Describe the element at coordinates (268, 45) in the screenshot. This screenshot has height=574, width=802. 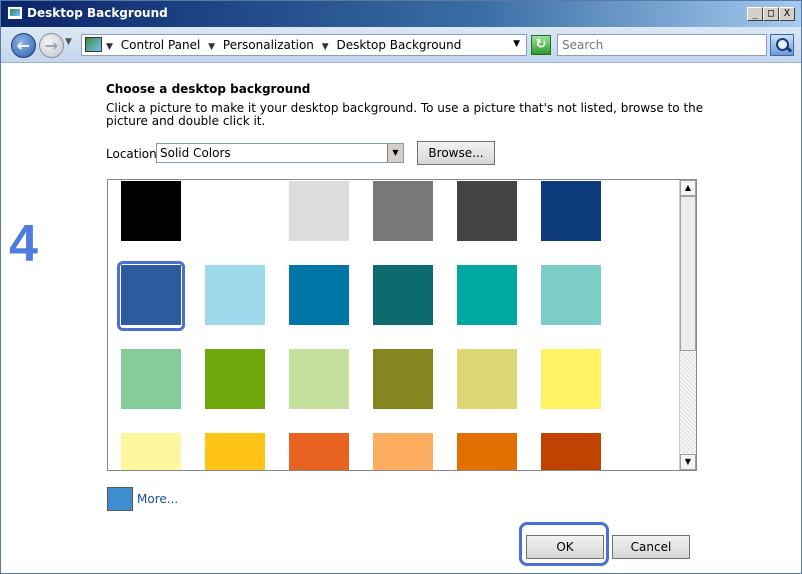
I see `breadcrumb-personalization: Personalization` at that location.